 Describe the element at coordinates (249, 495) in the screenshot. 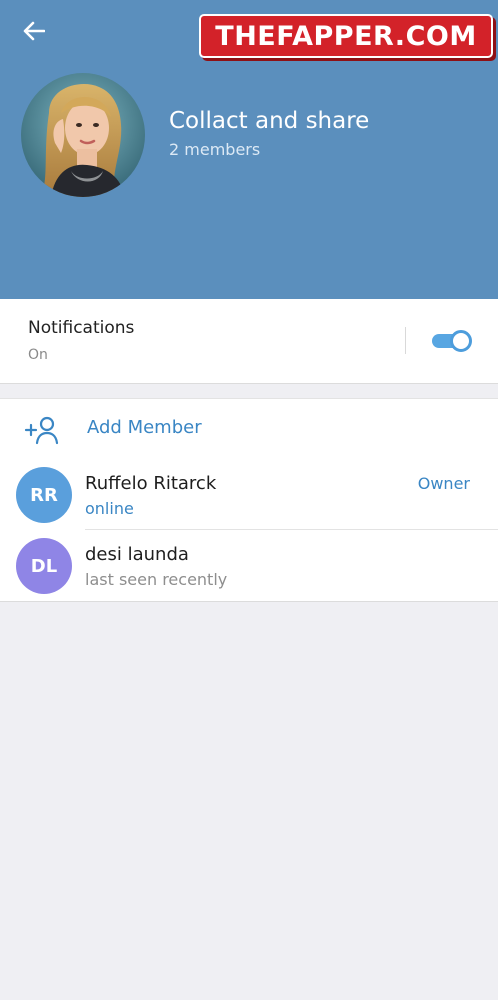

I see `member-row: RR Ruffelo Ritarck online Owner` at that location.